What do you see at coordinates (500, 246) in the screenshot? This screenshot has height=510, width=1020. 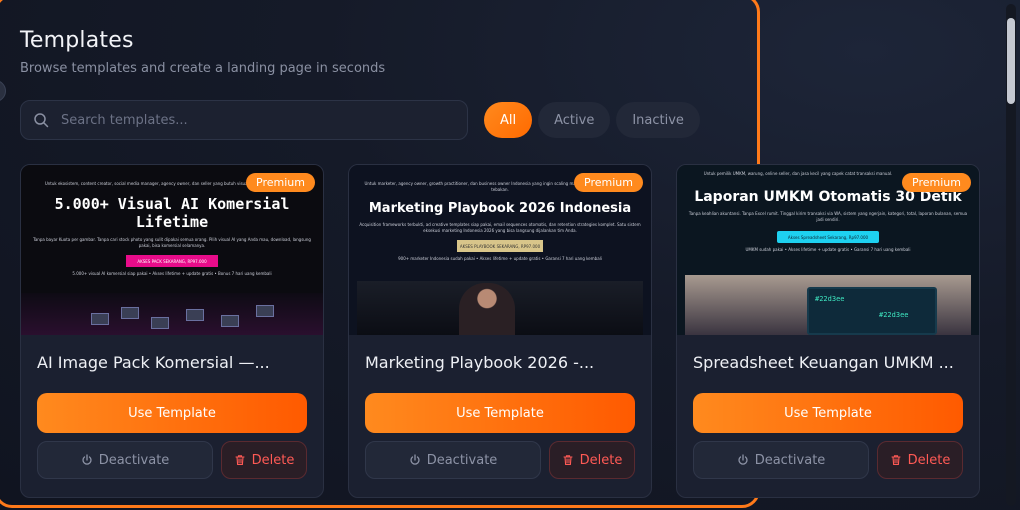 I see `thumb-cta: AKSES PLAYBOOK SEKARANG, RP97.000` at bounding box center [500, 246].